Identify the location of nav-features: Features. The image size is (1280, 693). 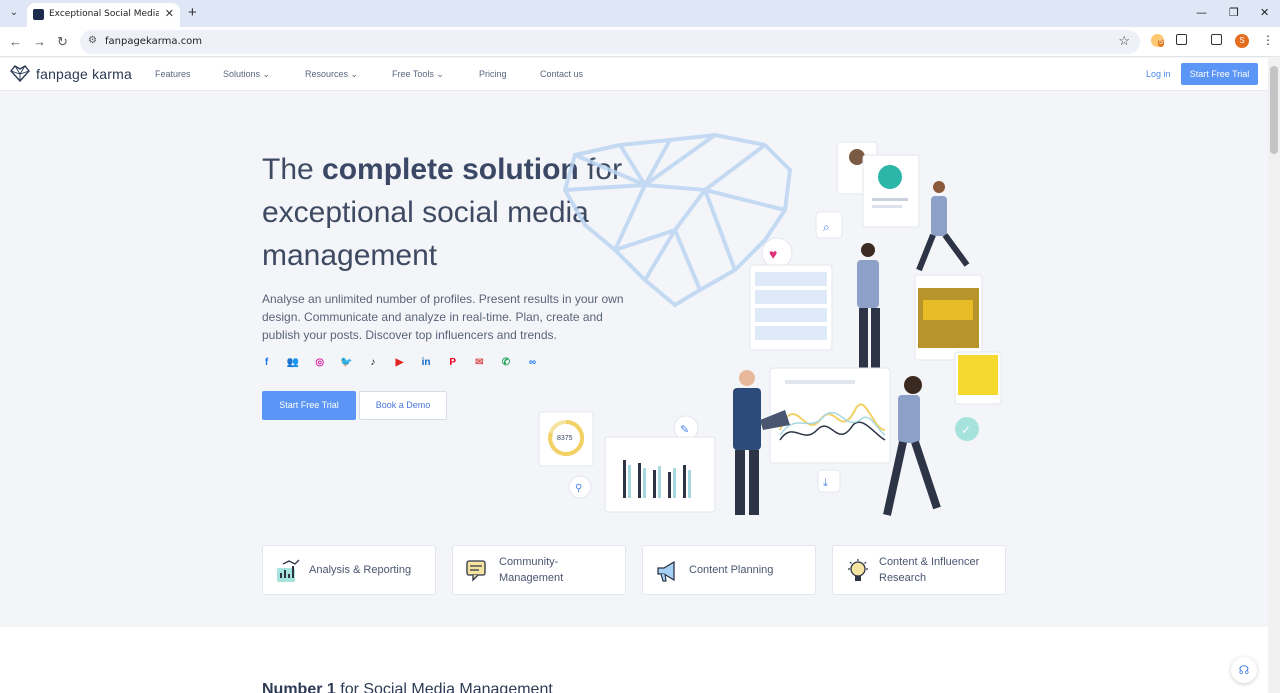
(173, 74).